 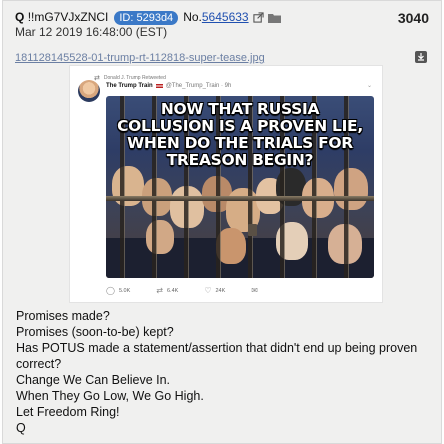 I want to click on tweet-author-handle: @The_Trump_Train · 9h, so click(x=198, y=86).